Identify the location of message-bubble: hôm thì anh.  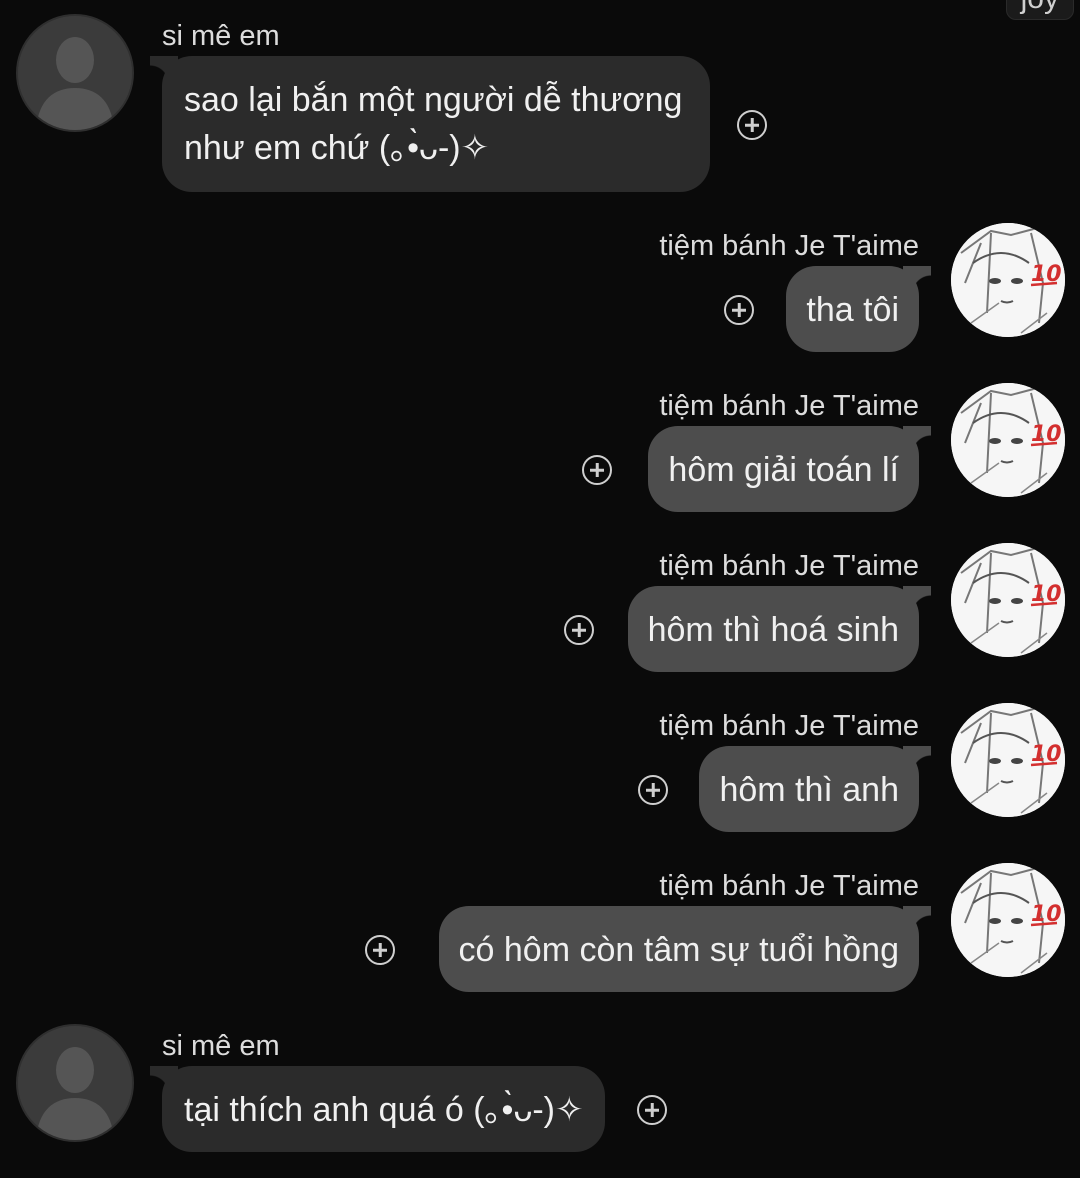
(815, 789).